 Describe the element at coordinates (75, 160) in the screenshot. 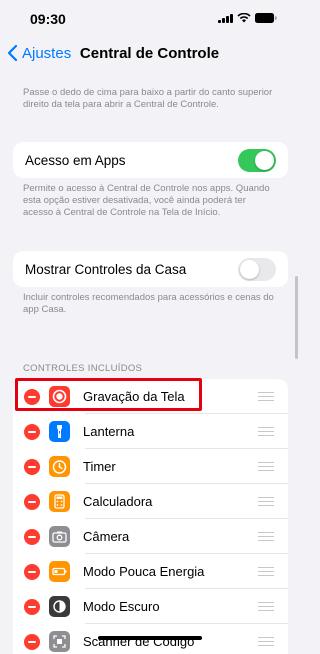

I see `access-in-apps-label: Acesso em Apps` at that location.